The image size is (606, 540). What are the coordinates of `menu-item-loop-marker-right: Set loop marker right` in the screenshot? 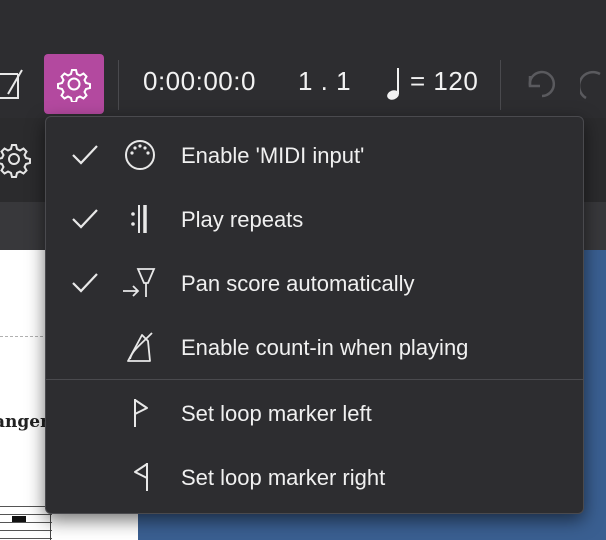 It's located at (314, 477).